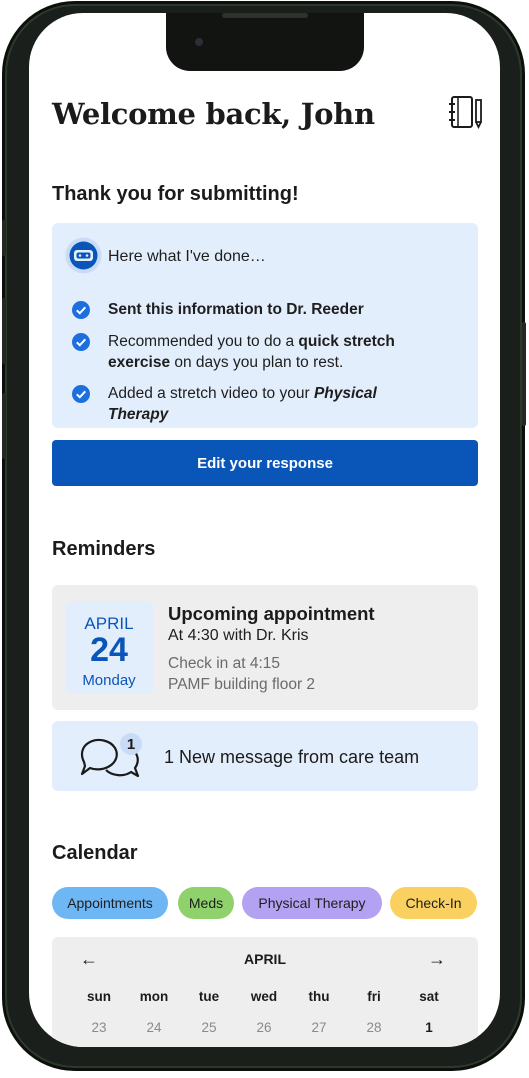  What do you see at coordinates (466, 112) in the screenshot?
I see `notebook-pencil-icon` at bounding box center [466, 112].